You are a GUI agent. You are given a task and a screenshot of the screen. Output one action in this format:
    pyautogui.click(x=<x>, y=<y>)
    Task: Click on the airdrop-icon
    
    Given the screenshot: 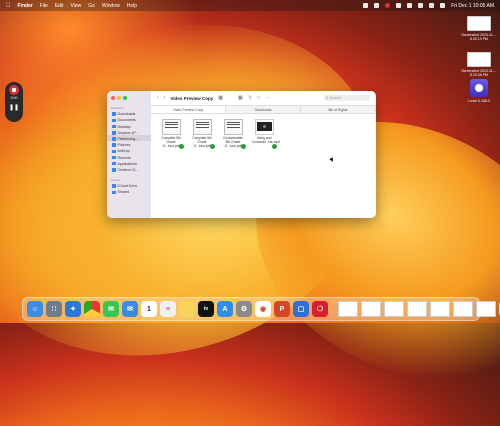 What is the action you would take?
    pyautogui.click(x=114, y=151)
    